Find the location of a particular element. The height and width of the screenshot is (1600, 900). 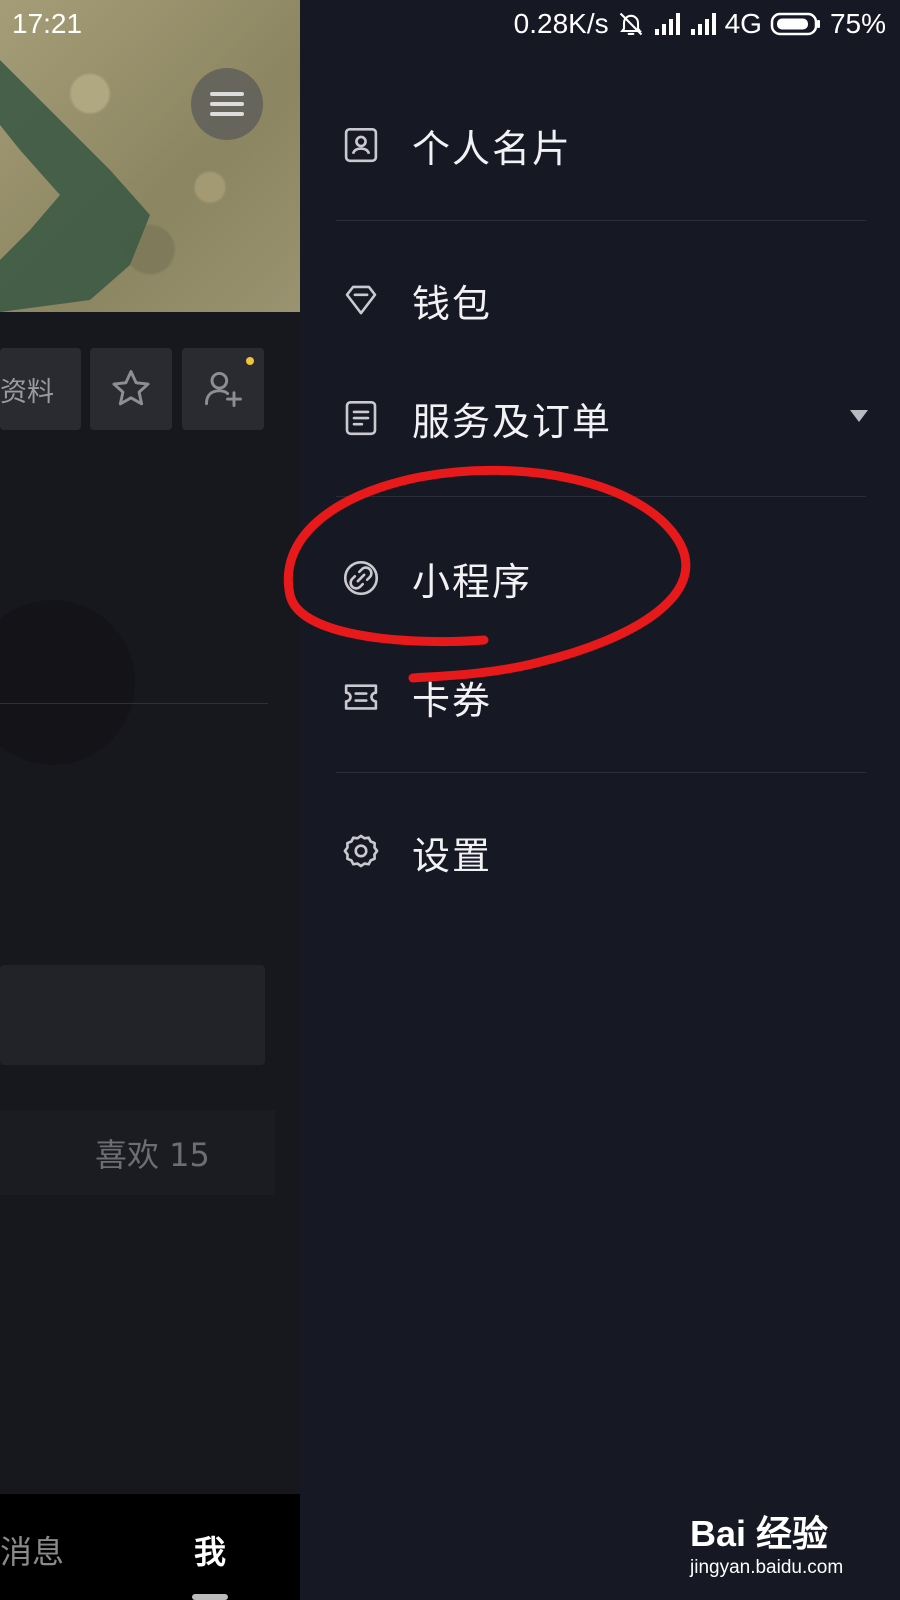

drawer-item-label: 小程序 is located at coordinates (472, 581).